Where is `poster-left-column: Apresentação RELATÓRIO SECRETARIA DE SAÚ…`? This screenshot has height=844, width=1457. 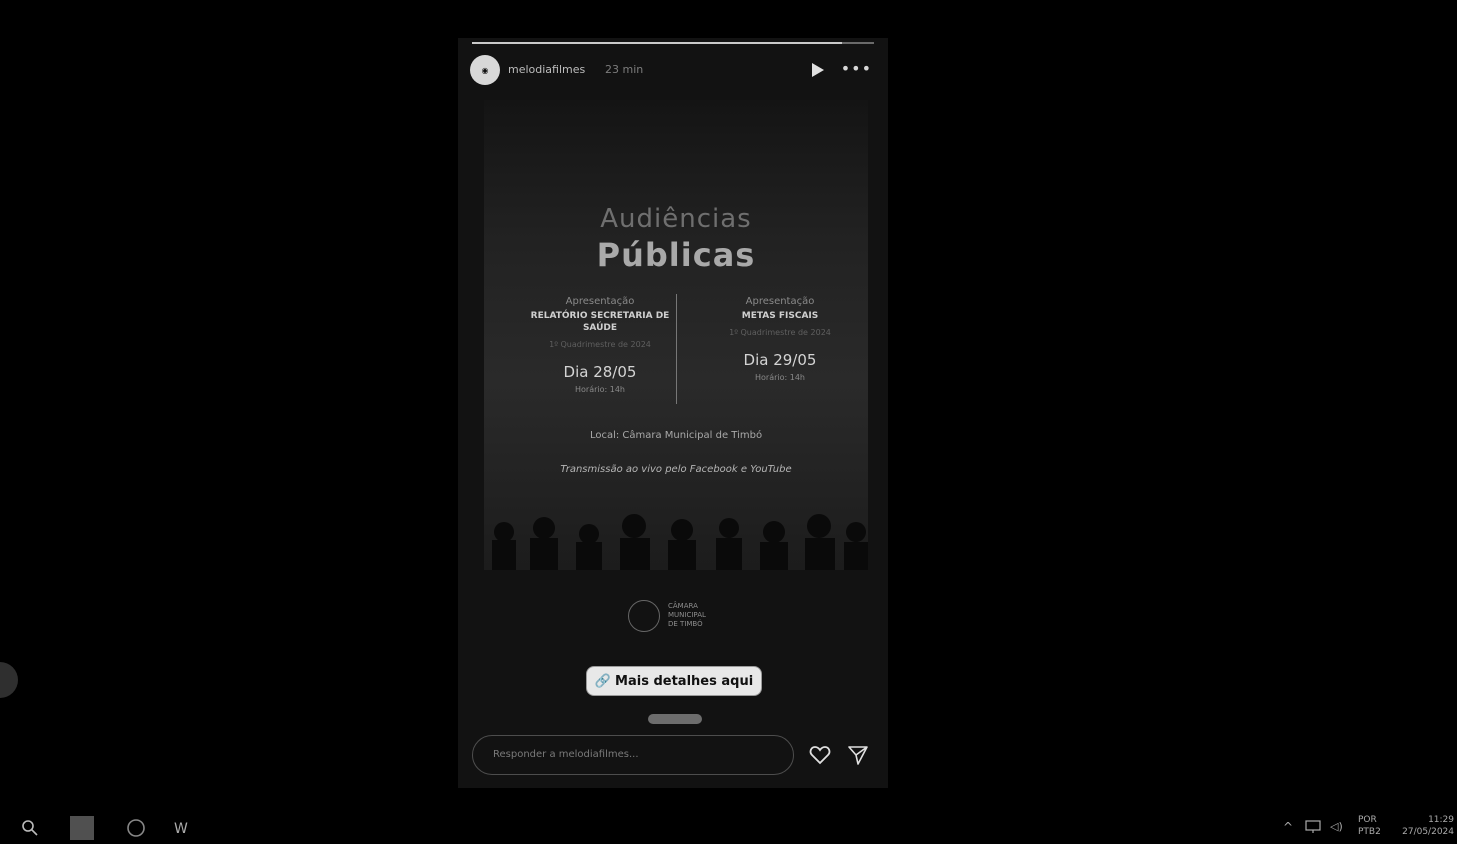 poster-left-column: Apresentação RELATÓRIO SECRETARIA DE SAÚ… is located at coordinates (600, 345).